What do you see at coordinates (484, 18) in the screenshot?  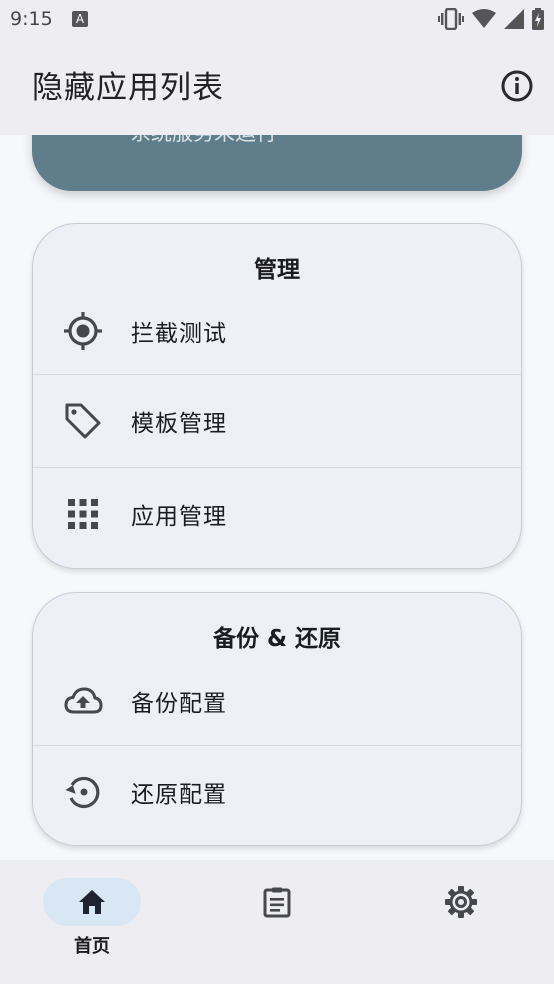 I see `wifi-icon` at bounding box center [484, 18].